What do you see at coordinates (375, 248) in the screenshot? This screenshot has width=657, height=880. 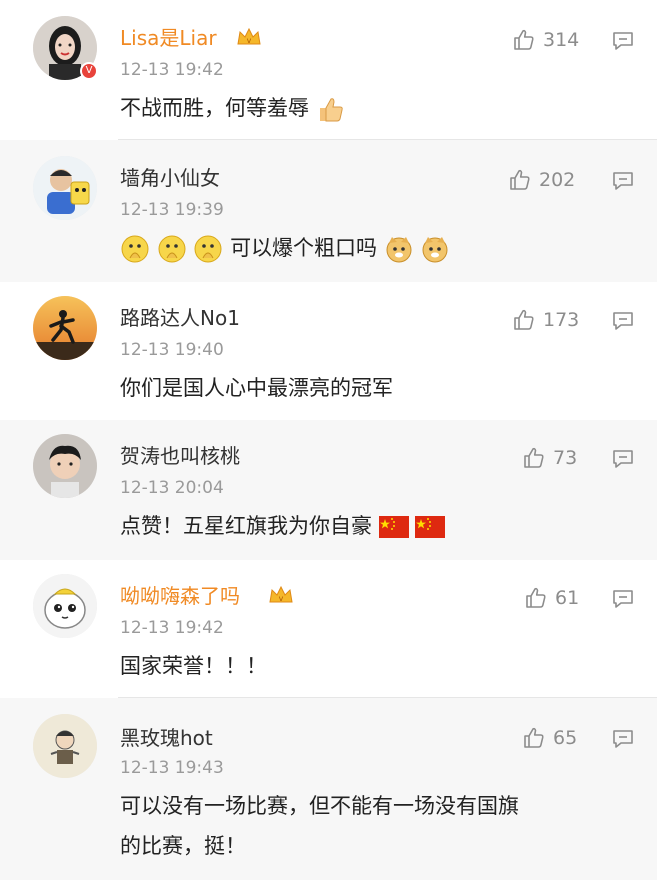 I see `comment-text: 可以爆个粗口吗` at bounding box center [375, 248].